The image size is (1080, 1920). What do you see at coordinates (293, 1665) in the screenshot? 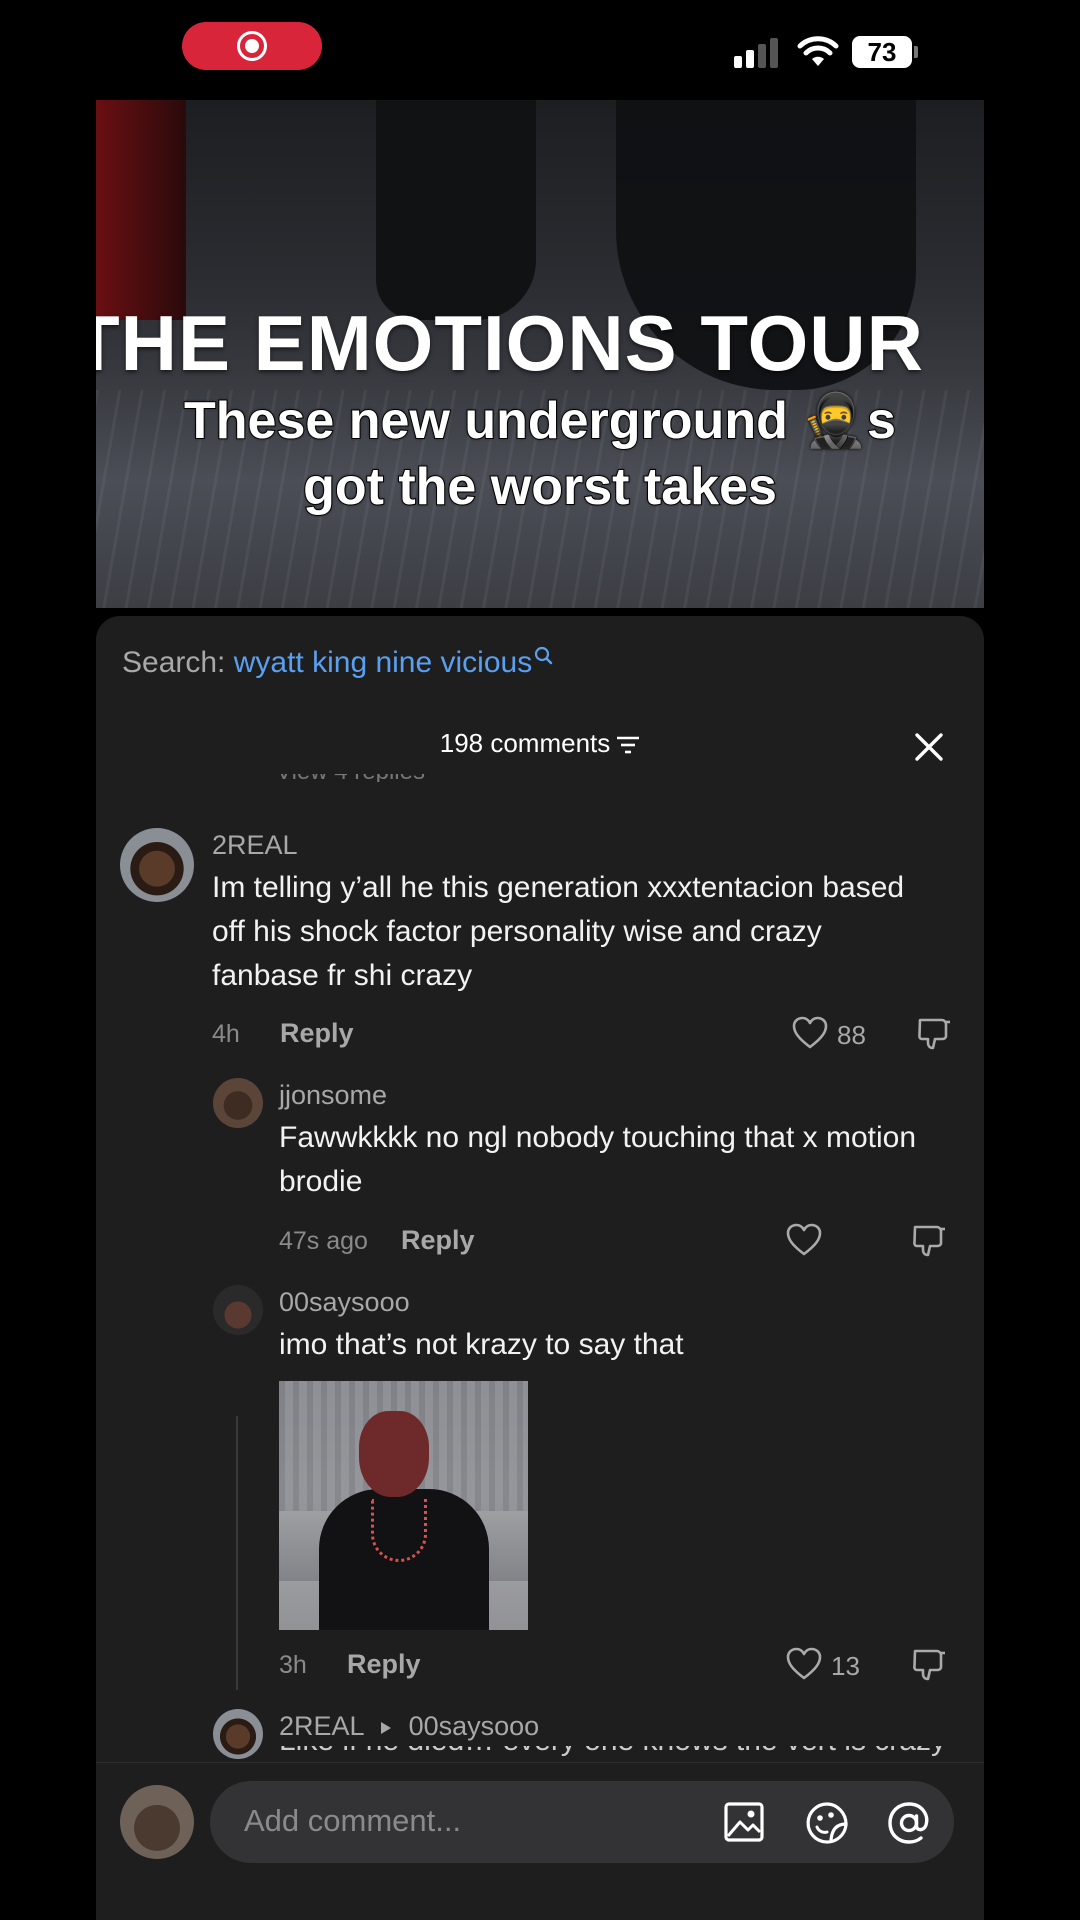
I see `comment-time: 3h` at bounding box center [293, 1665].